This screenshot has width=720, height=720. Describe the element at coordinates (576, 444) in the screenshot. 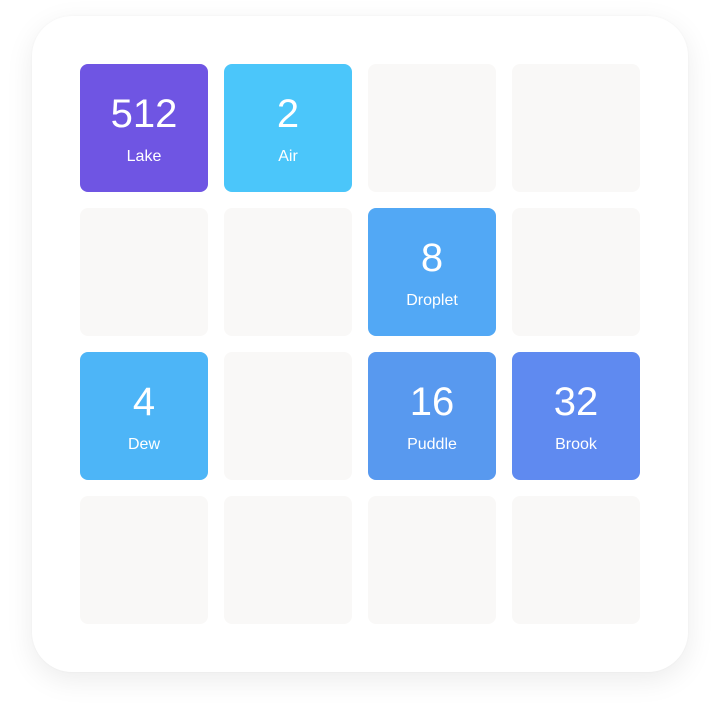

I see `tile-label: Brook` at that location.